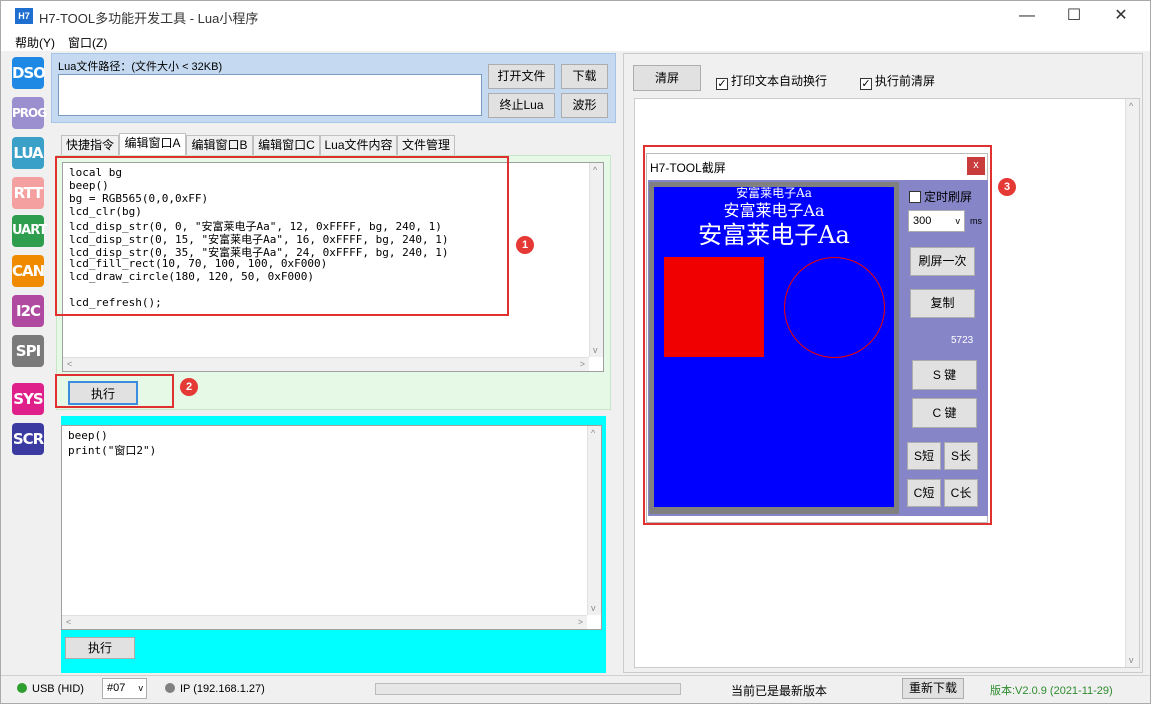 The width and height of the screenshot is (1151, 704). What do you see at coordinates (584, 105) in the screenshot?
I see `wave-button: 波形` at bounding box center [584, 105].